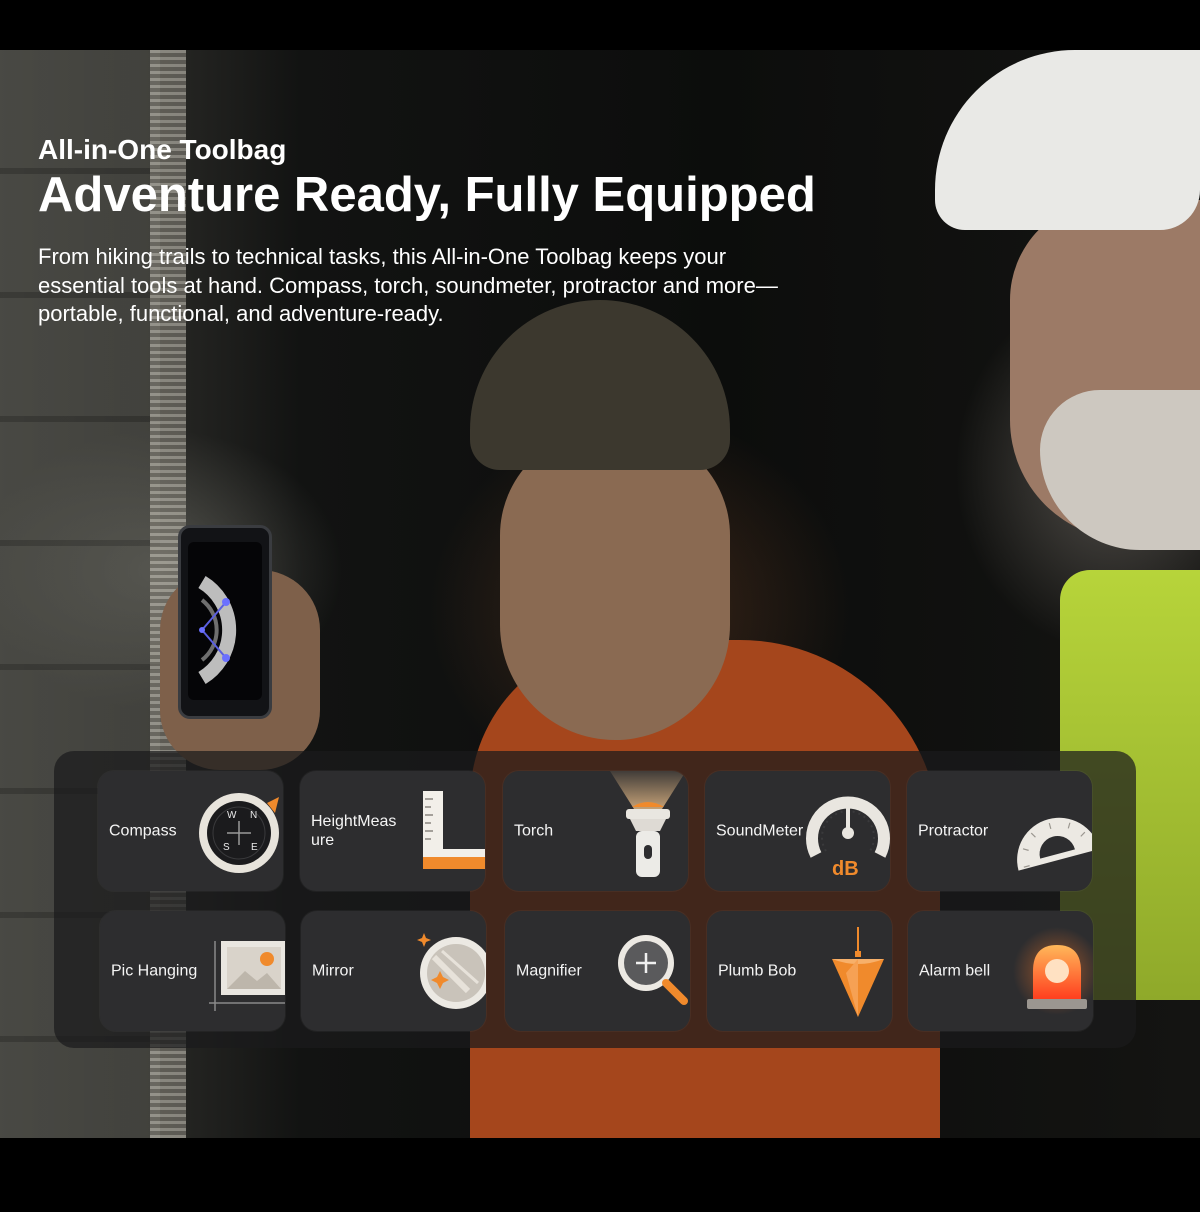 The height and width of the screenshot is (1212, 1200). What do you see at coordinates (858, 972) in the screenshot?
I see `plumb-bob-icon` at bounding box center [858, 972].